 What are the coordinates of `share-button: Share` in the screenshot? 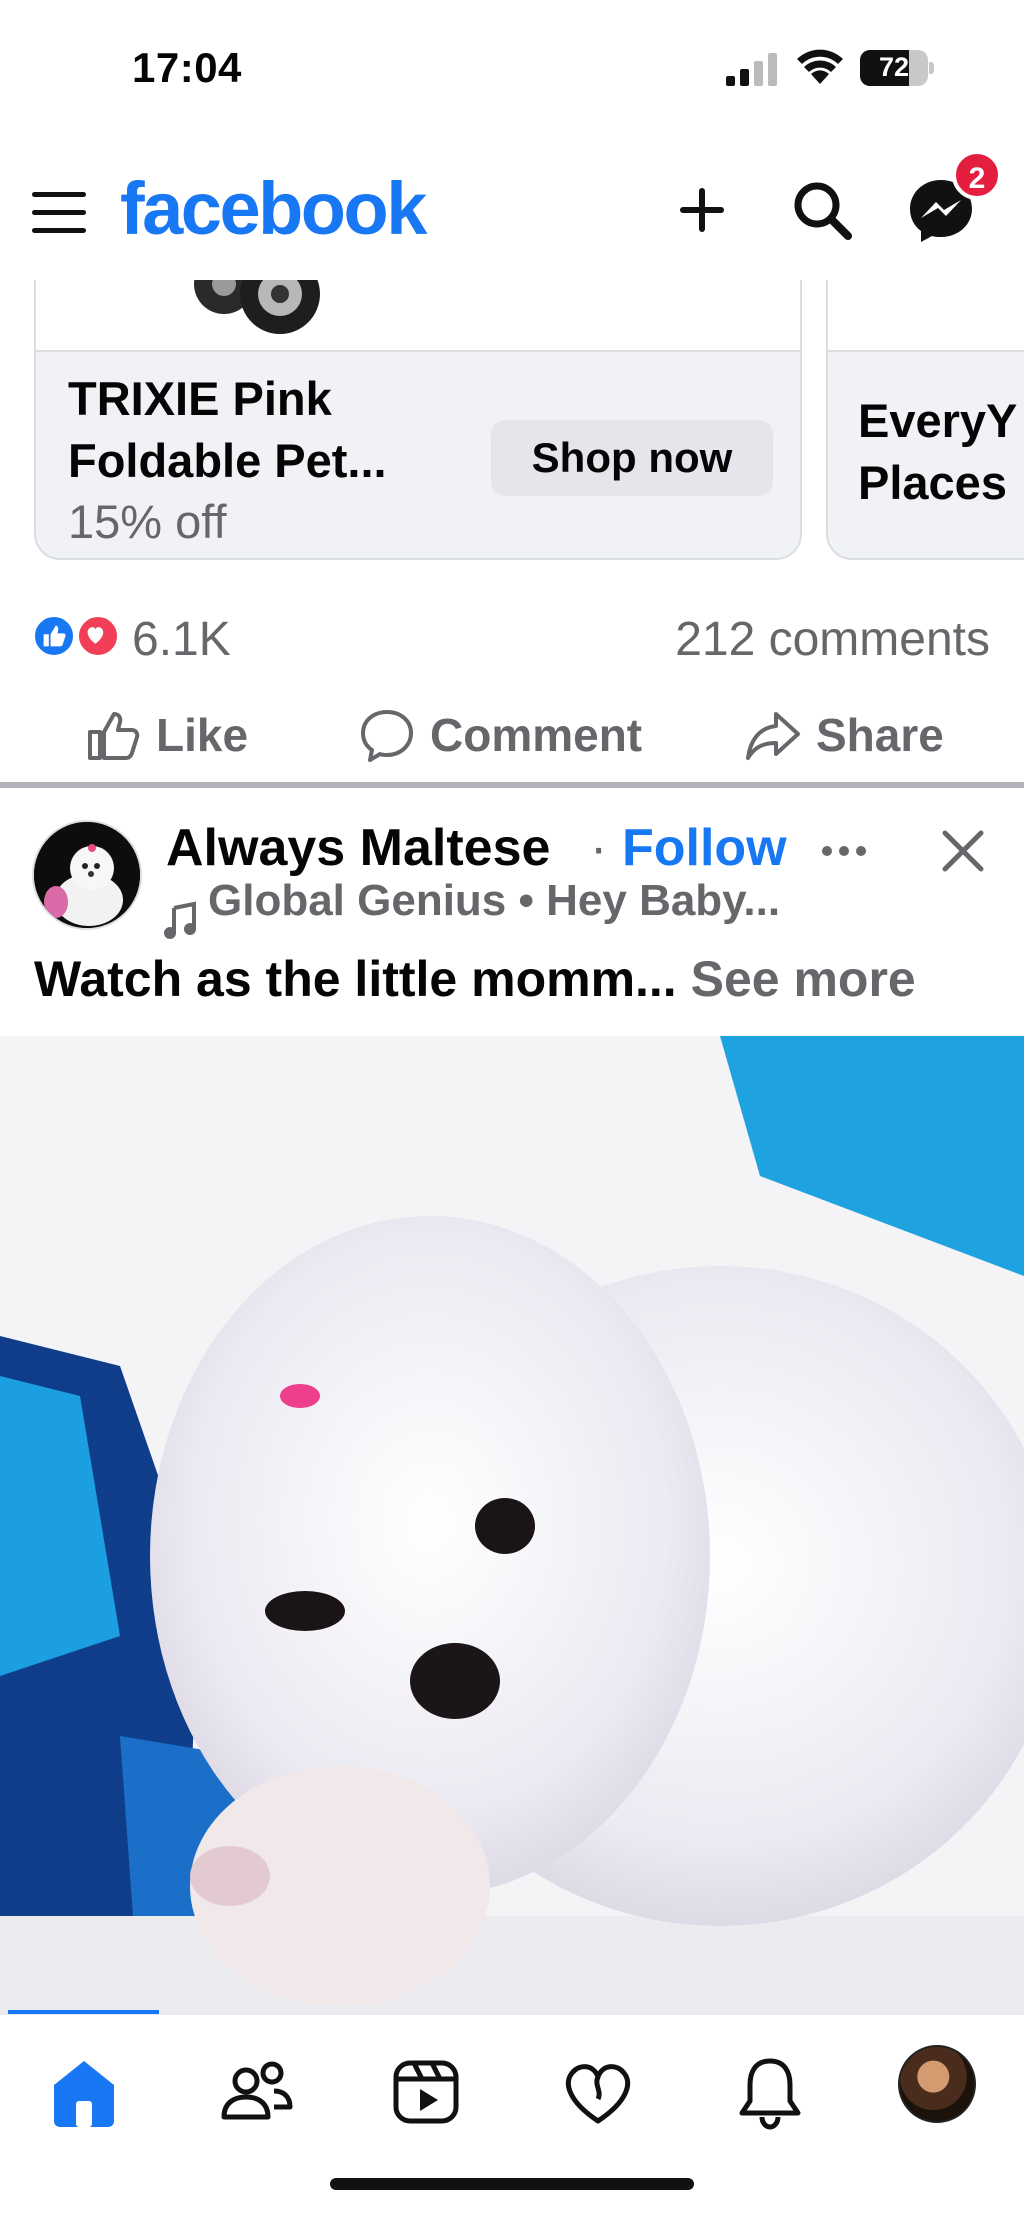 It's located at (844, 735).